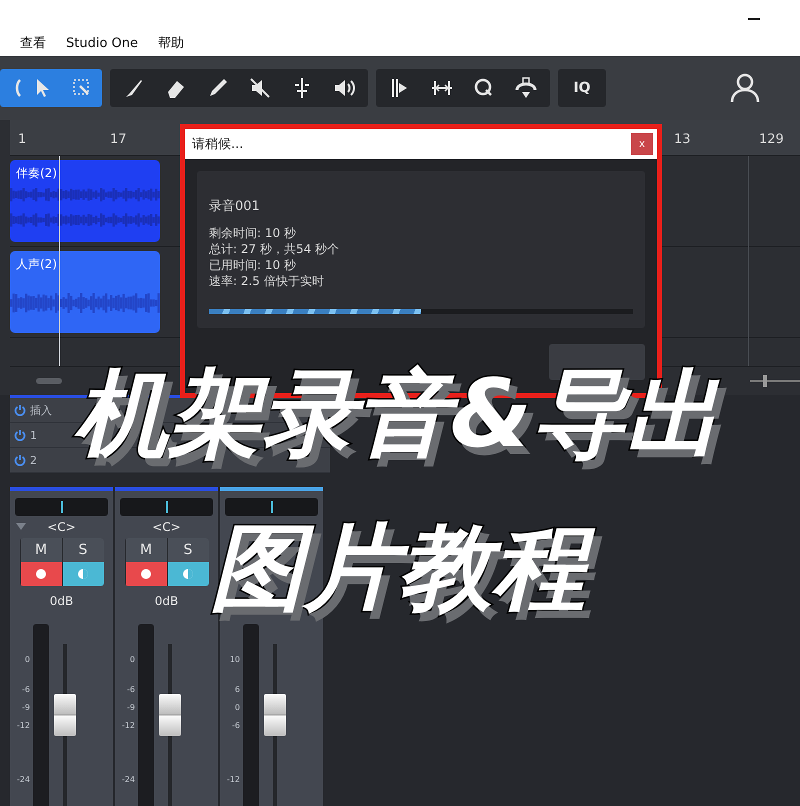 The width and height of the screenshot is (800, 806). What do you see at coordinates (49, 381) in the screenshot?
I see `scrollbar-thumb` at bounding box center [49, 381].